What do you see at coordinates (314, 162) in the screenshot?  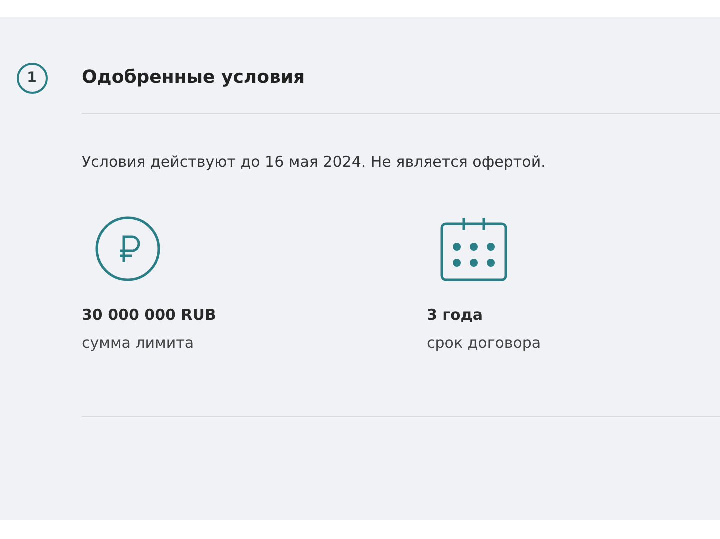 I see `validity-note: Условия действуют до 16 мая 2024. Не является офертой.` at bounding box center [314, 162].